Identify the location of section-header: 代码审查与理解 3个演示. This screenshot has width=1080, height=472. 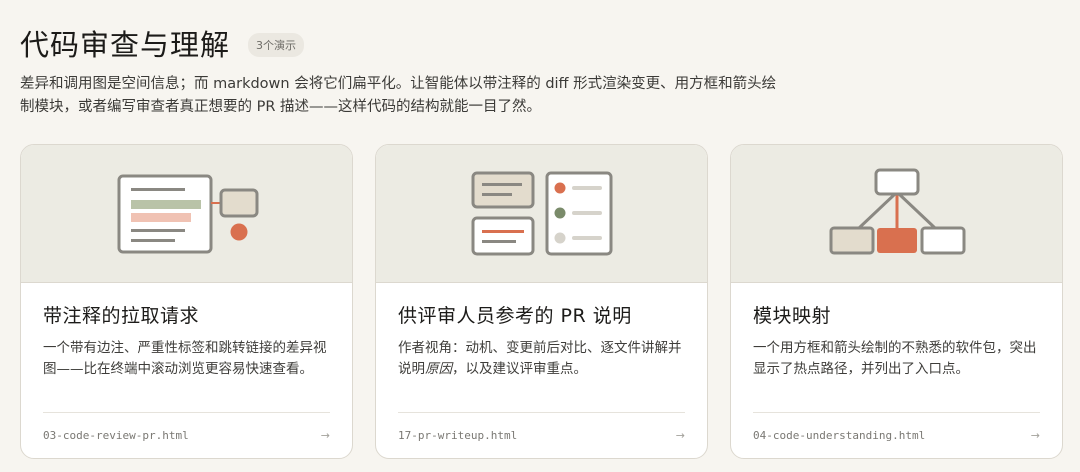
(162, 43).